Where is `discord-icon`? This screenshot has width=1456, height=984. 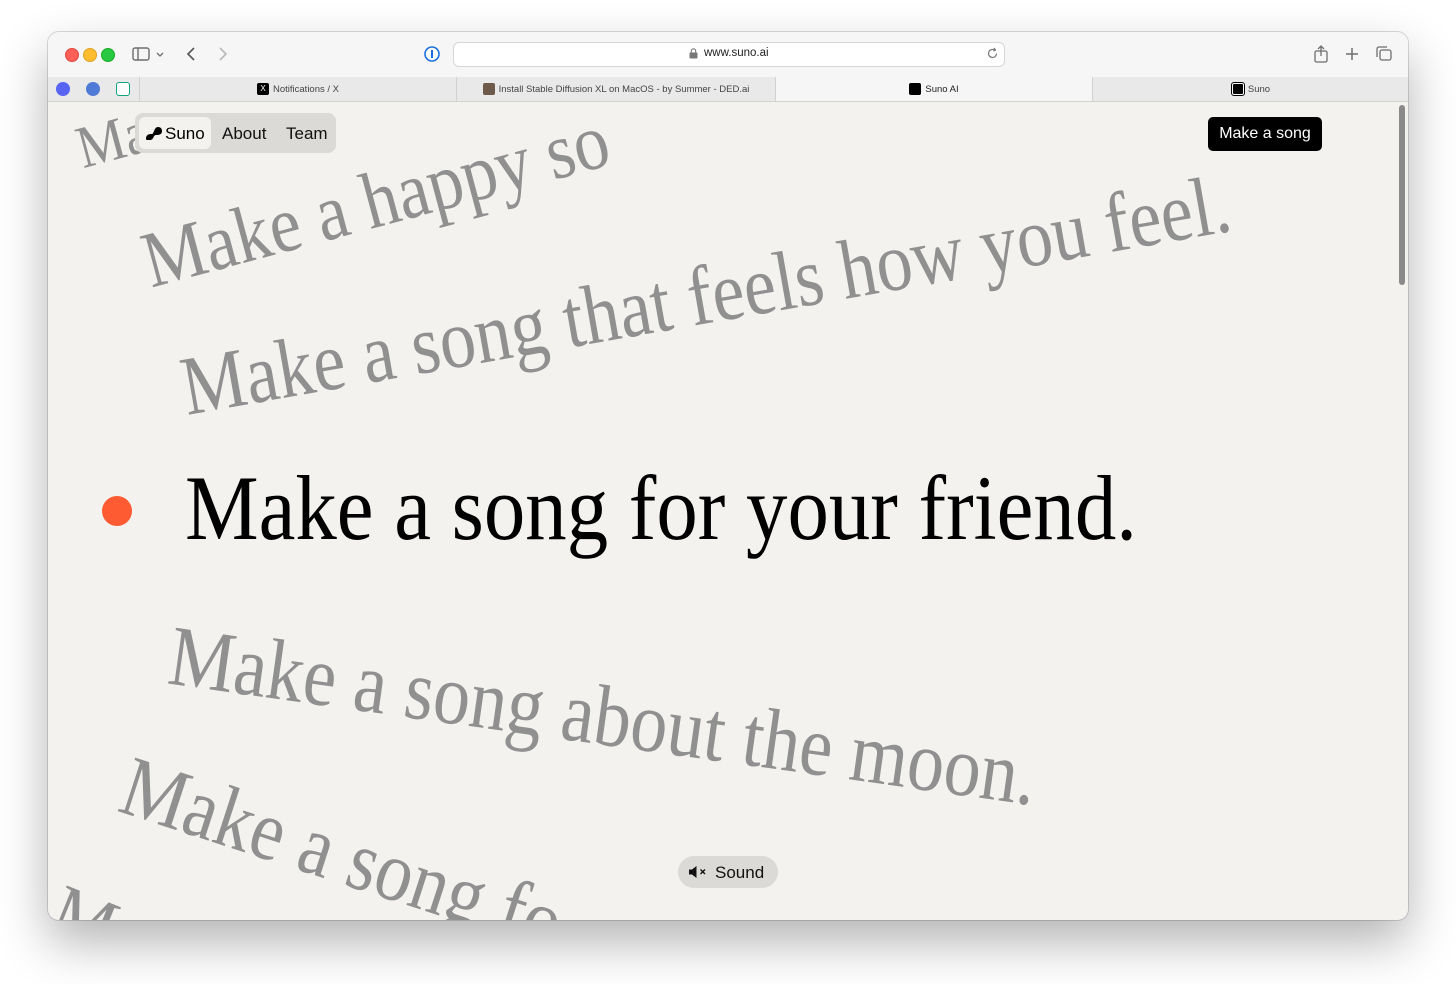 discord-icon is located at coordinates (63, 89).